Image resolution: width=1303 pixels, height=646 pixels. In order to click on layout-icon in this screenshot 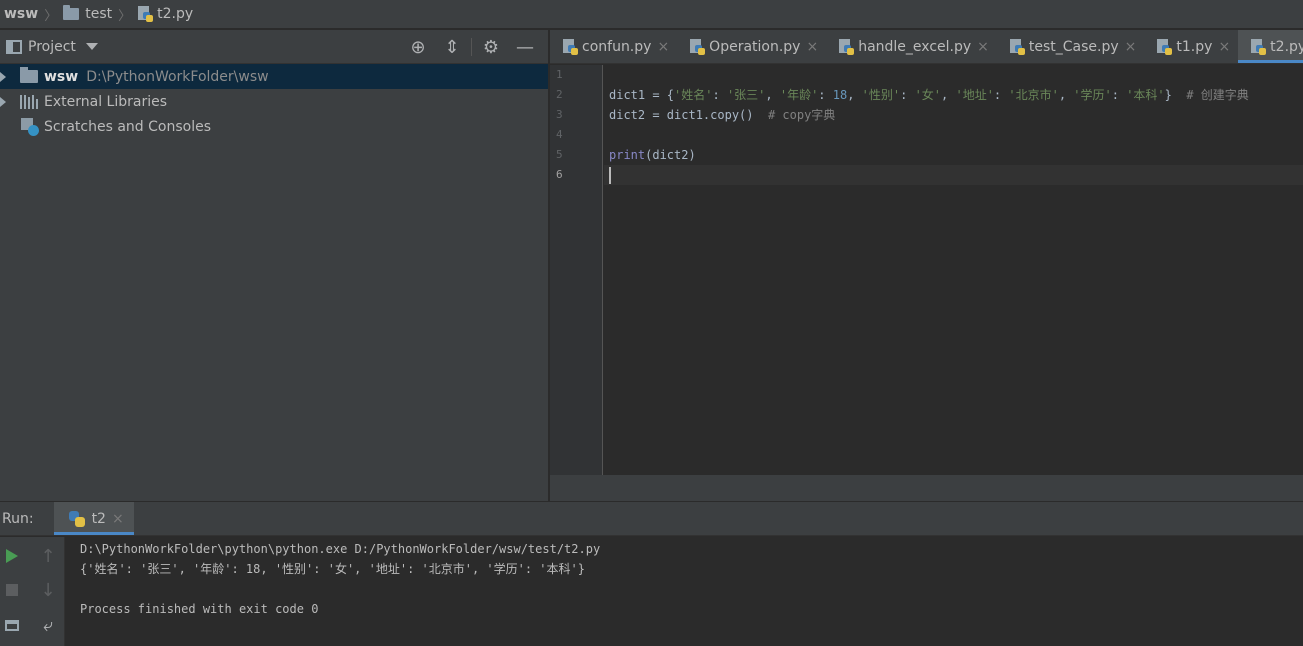, I will do `click(12, 625)`.